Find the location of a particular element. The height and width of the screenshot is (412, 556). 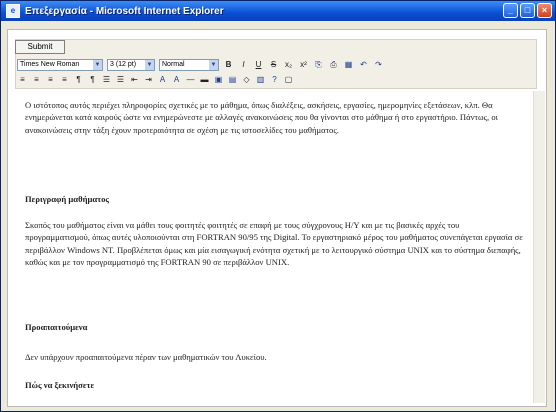

image-icon: ▣ is located at coordinates (218, 80).